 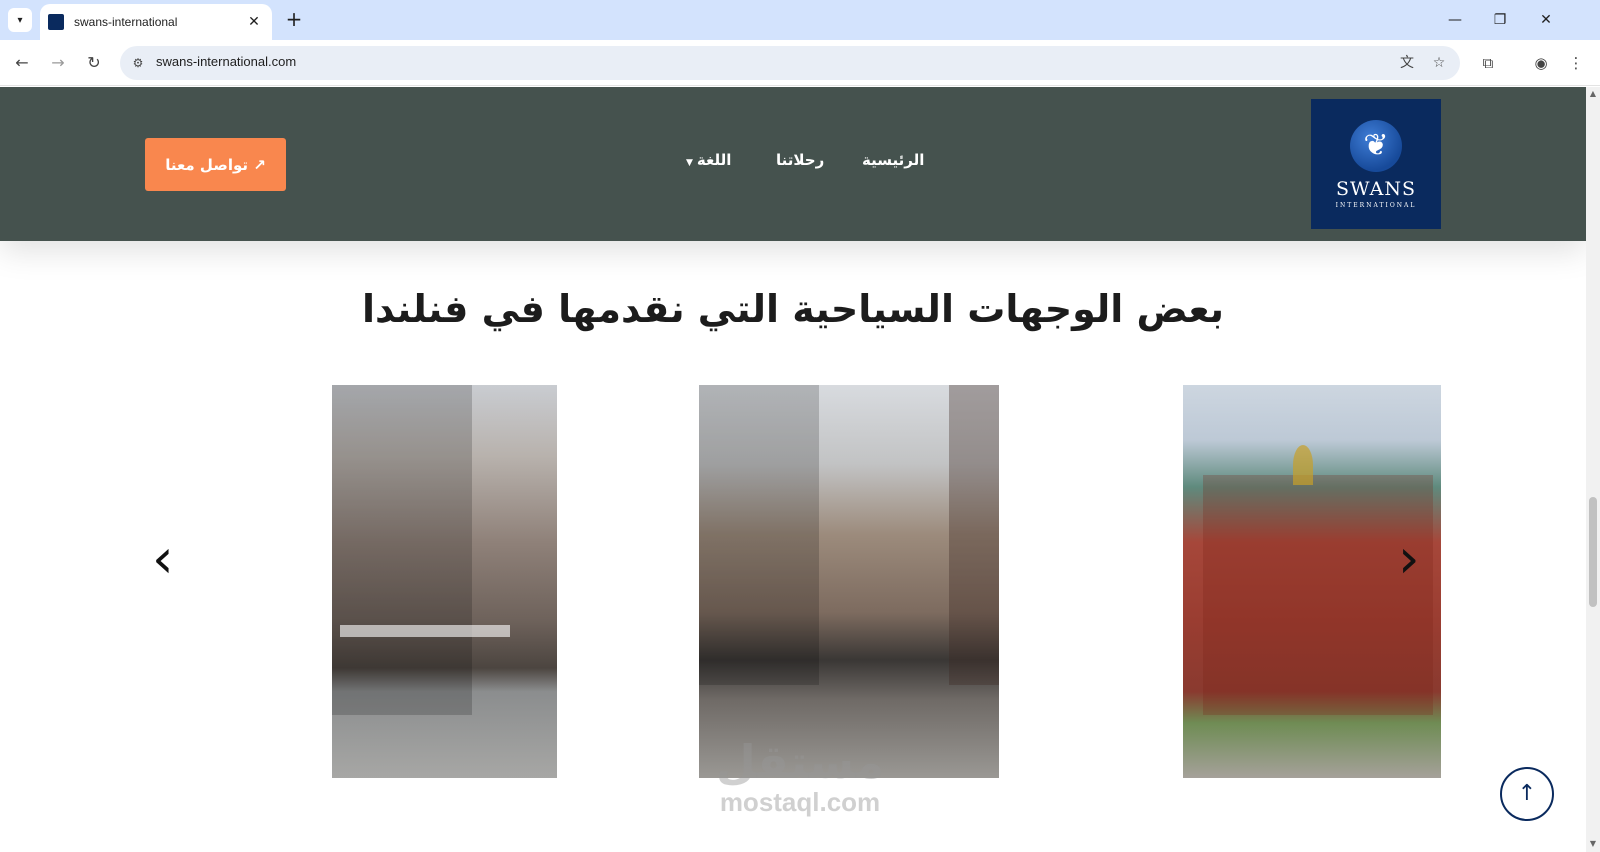 I want to click on destination-photo-avenue, so click(x=849, y=581).